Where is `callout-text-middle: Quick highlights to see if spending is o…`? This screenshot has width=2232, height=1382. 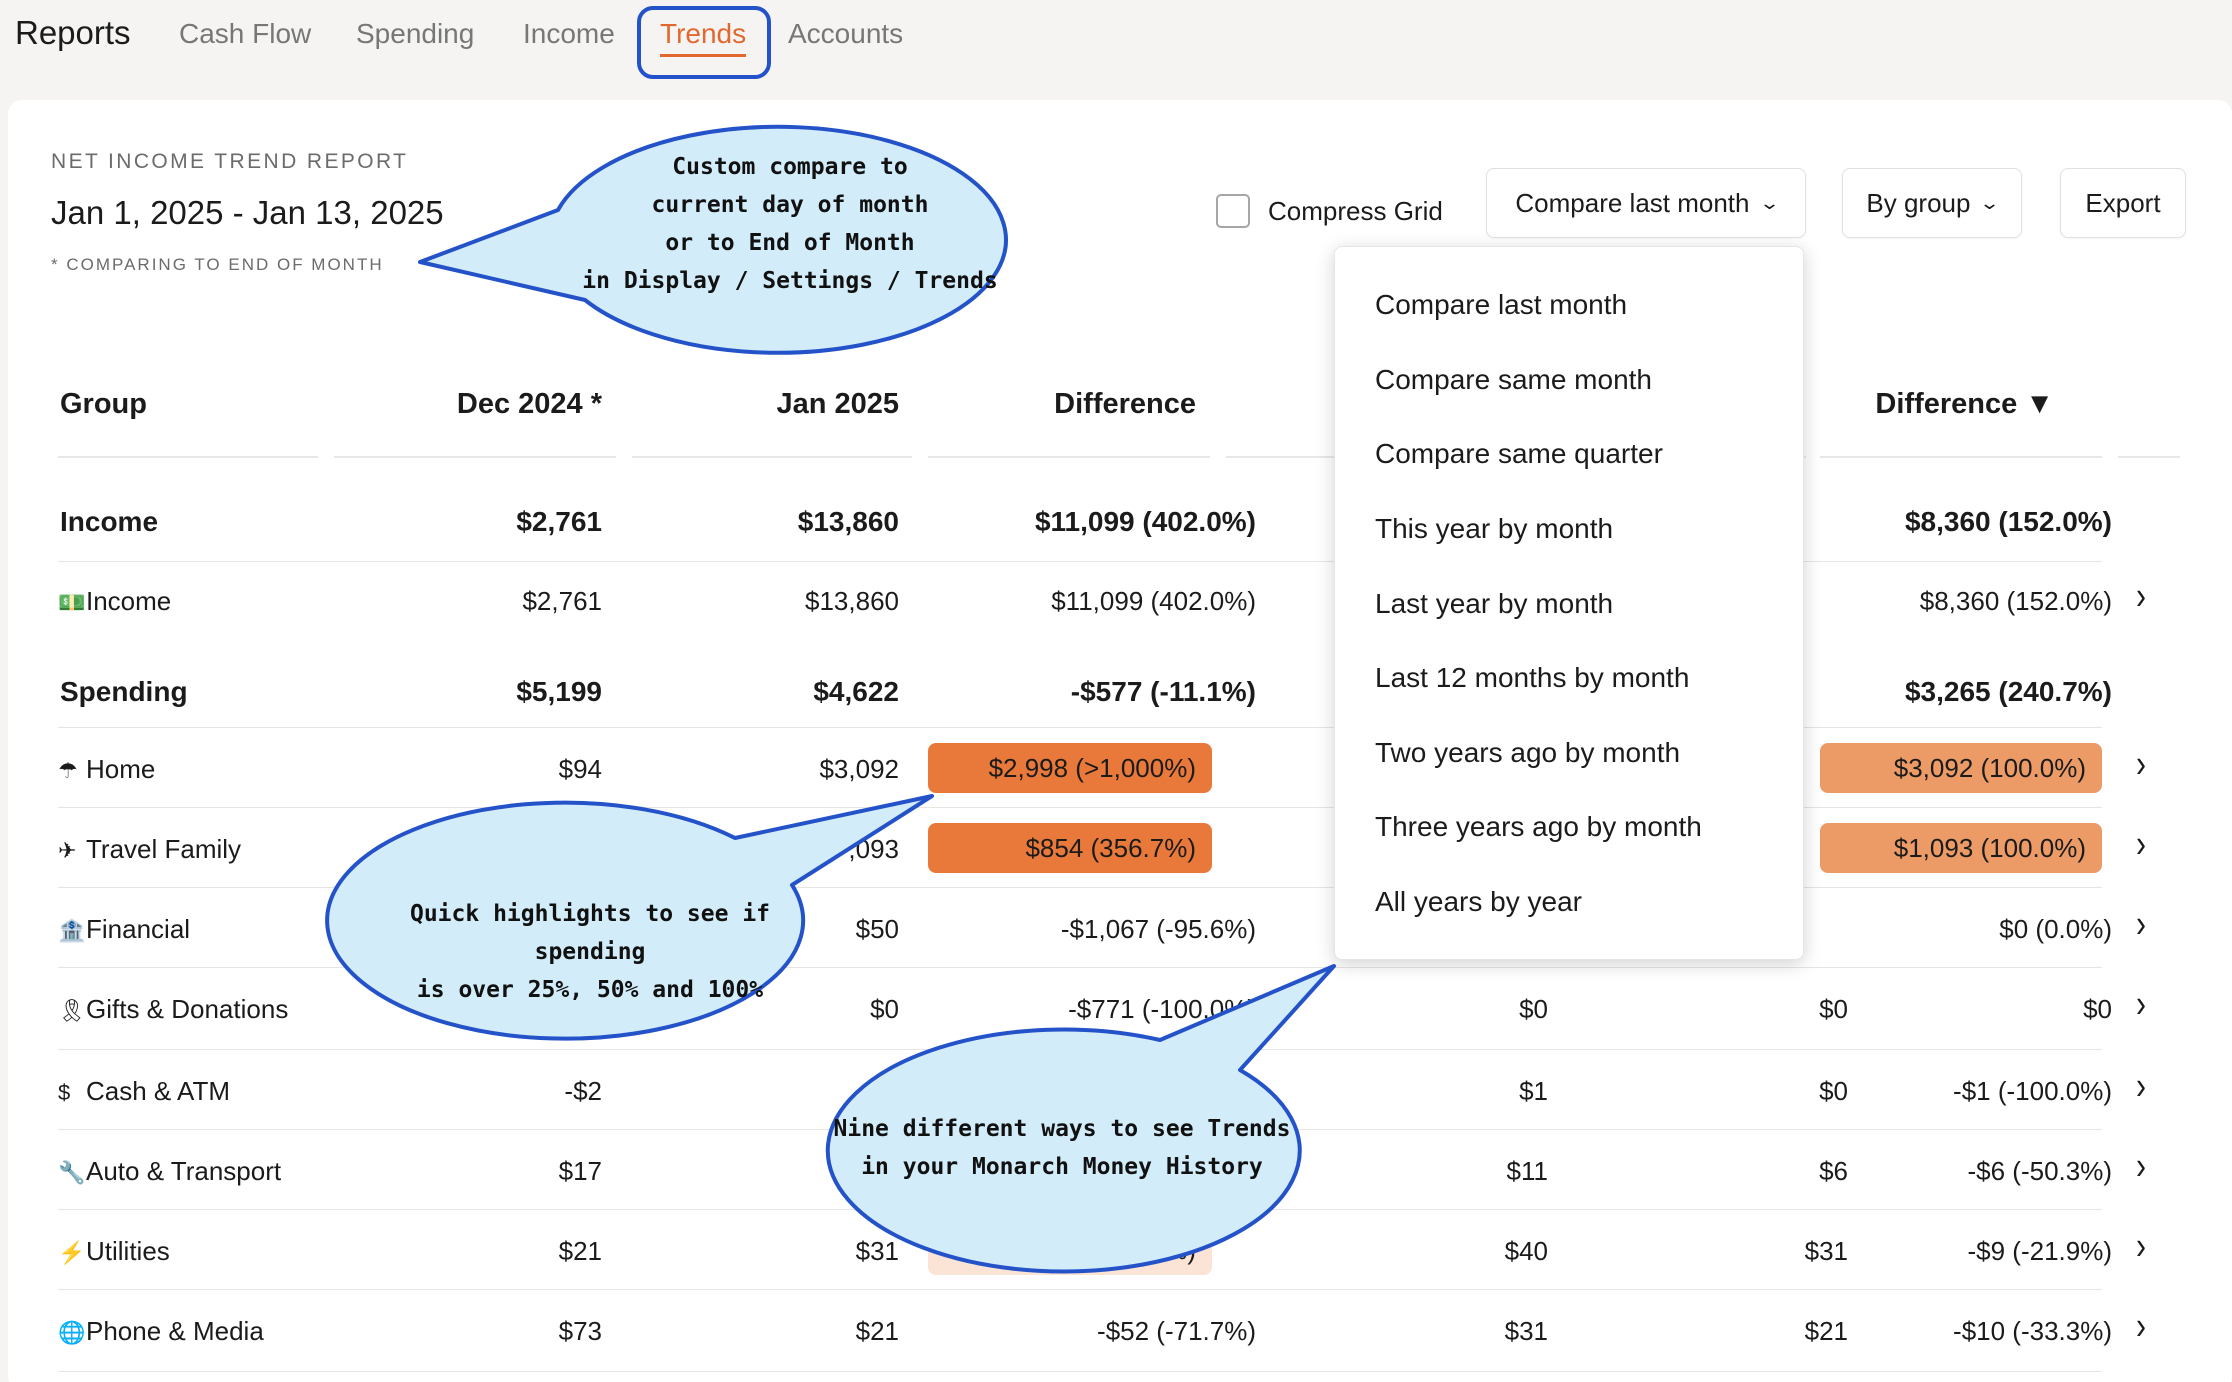
callout-text-middle: Quick highlights to see if spending is o… is located at coordinates (590, 952).